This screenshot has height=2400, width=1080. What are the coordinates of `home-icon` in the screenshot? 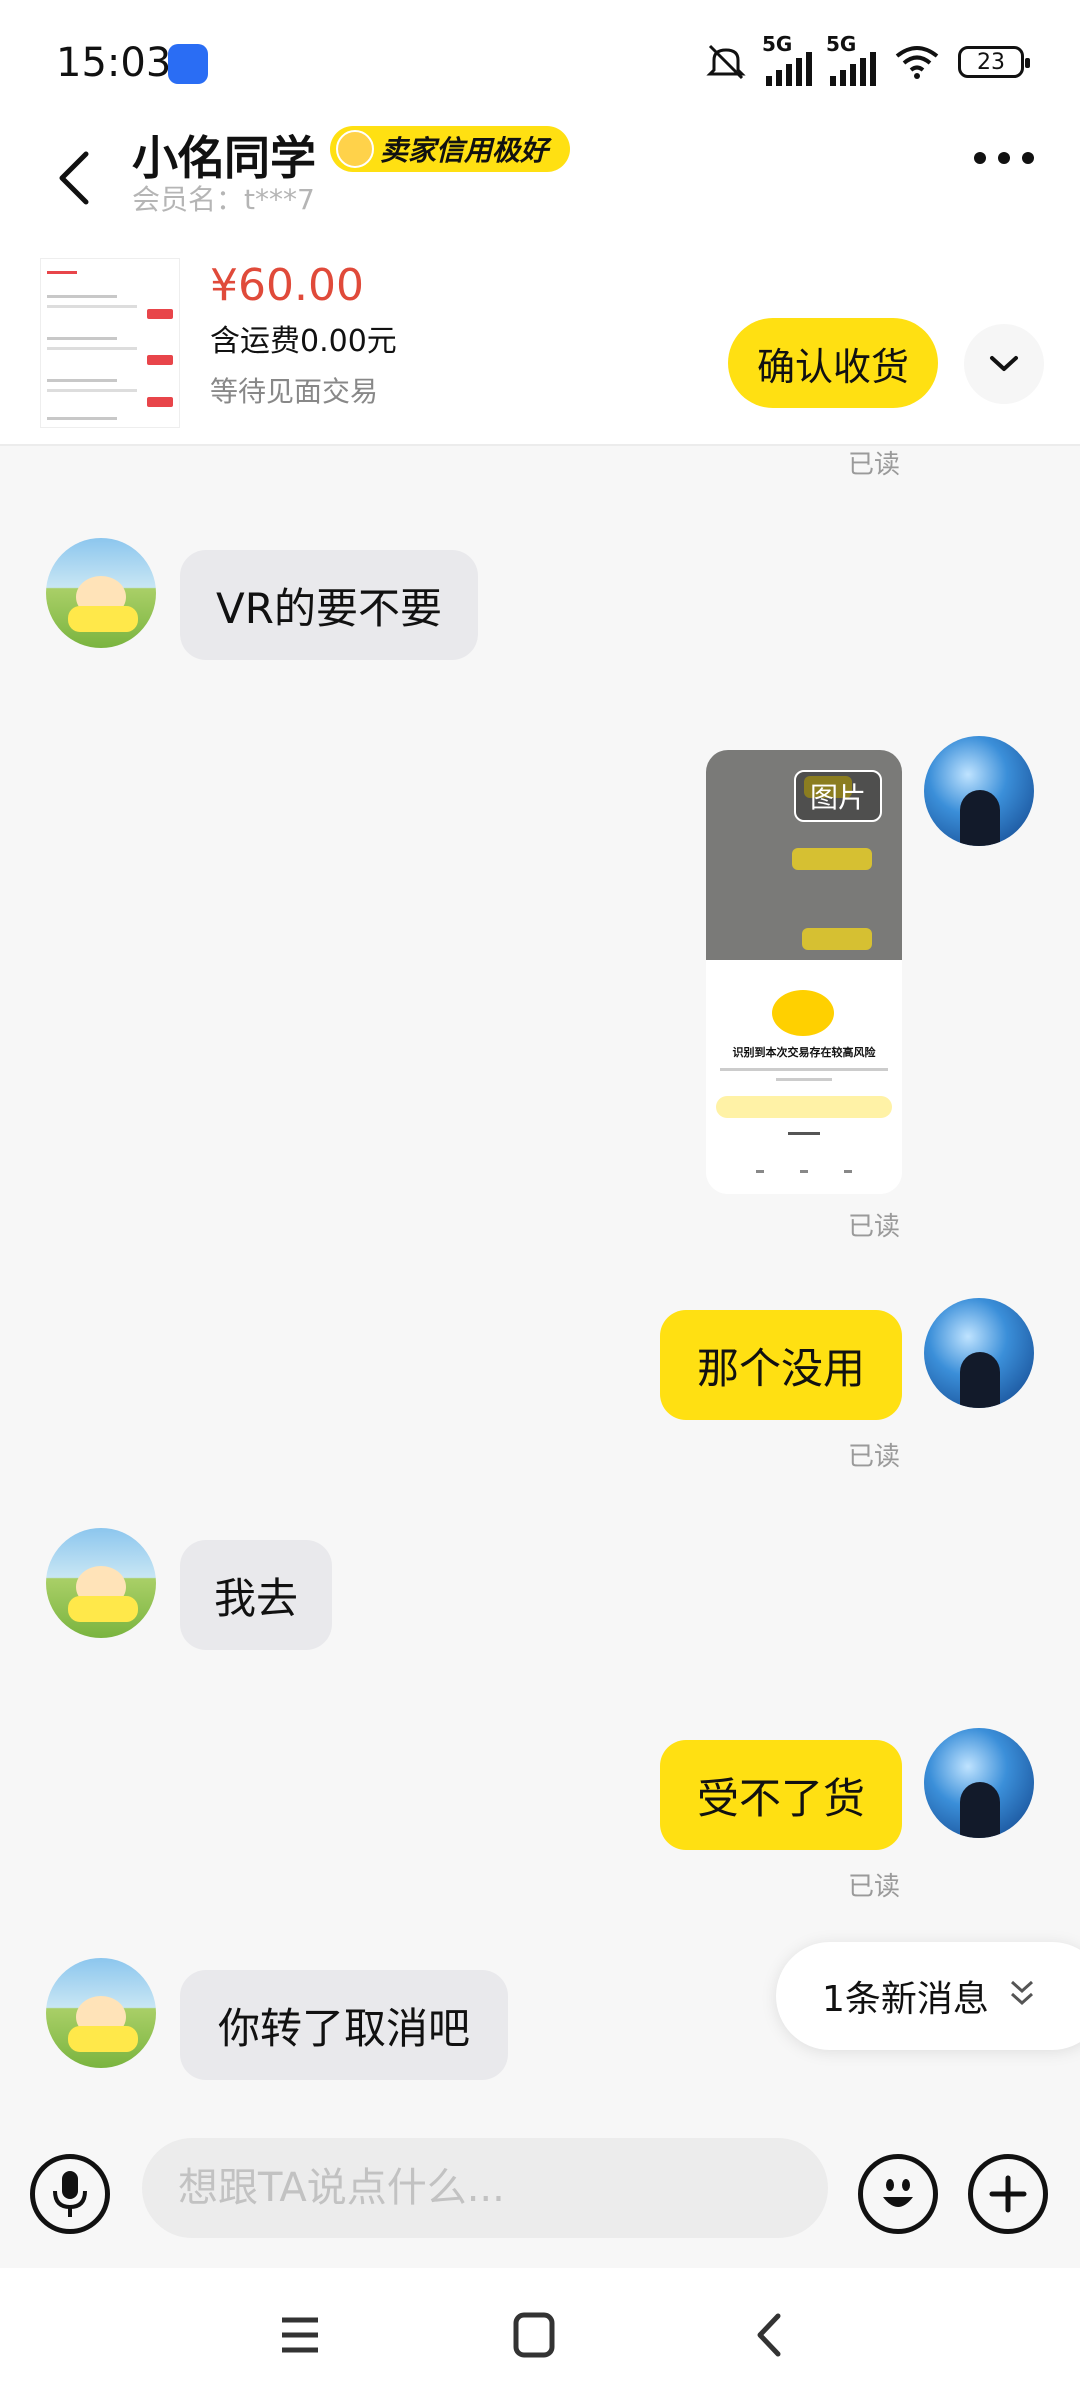 It's located at (534, 2335).